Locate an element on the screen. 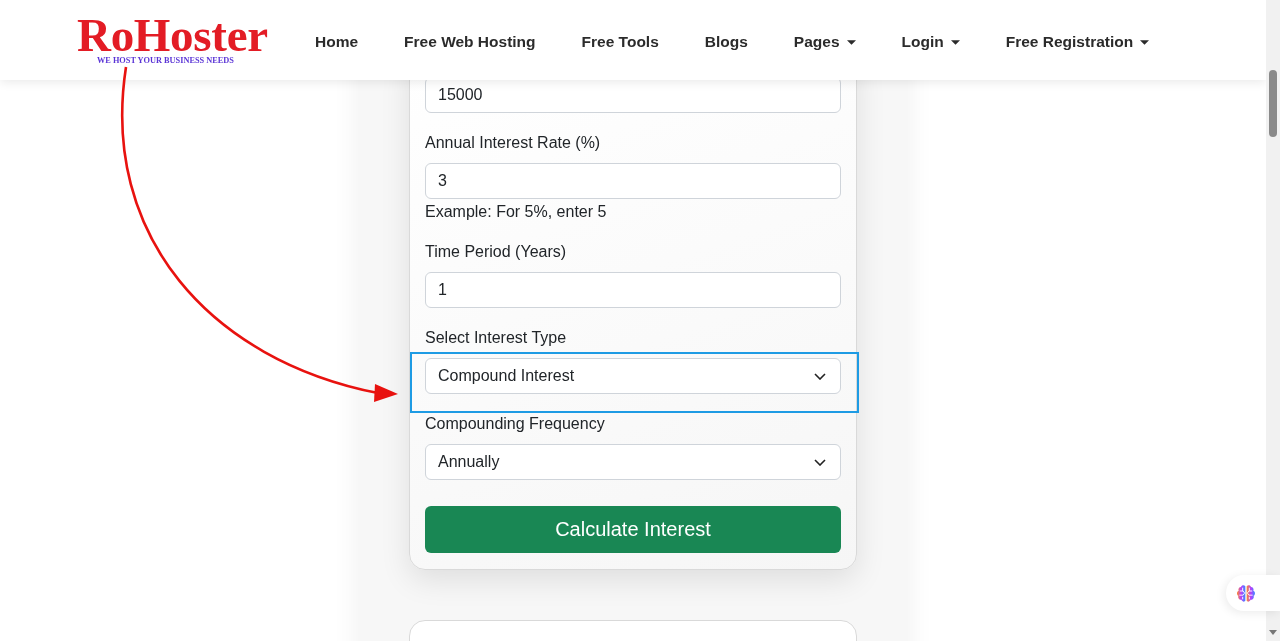 This screenshot has height=641, width=1280. scrollbar-track is located at coordinates (1273, 320).